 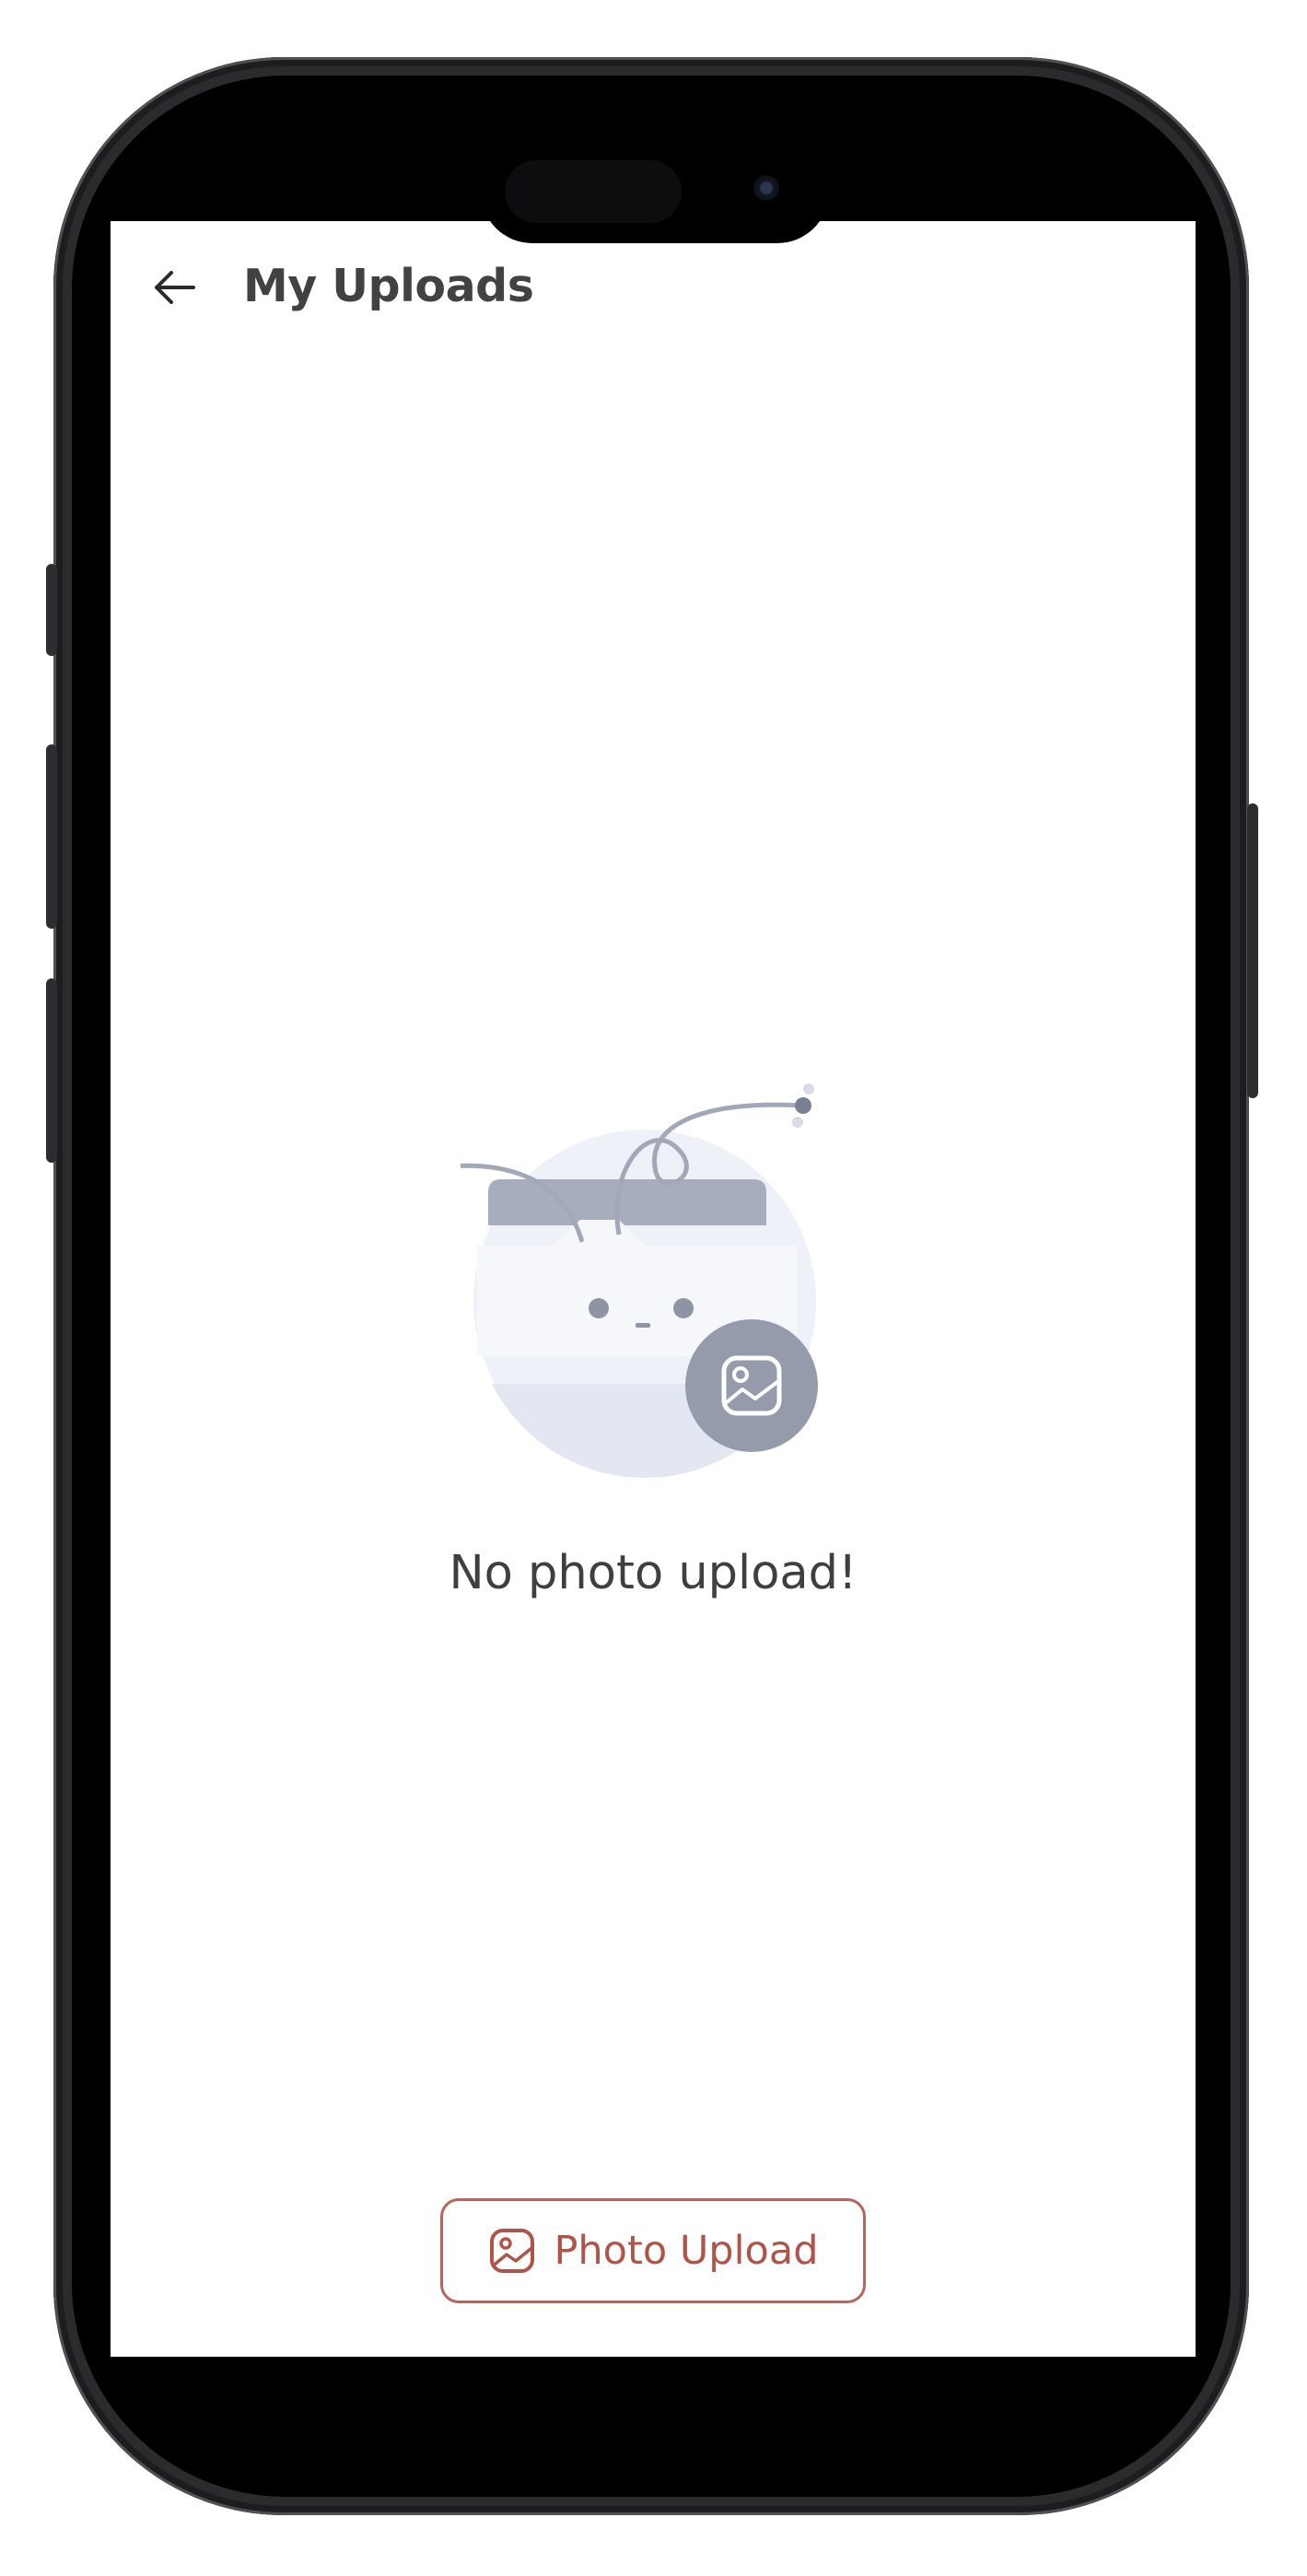 What do you see at coordinates (175, 287) in the screenshot?
I see `arrow-left-icon` at bounding box center [175, 287].